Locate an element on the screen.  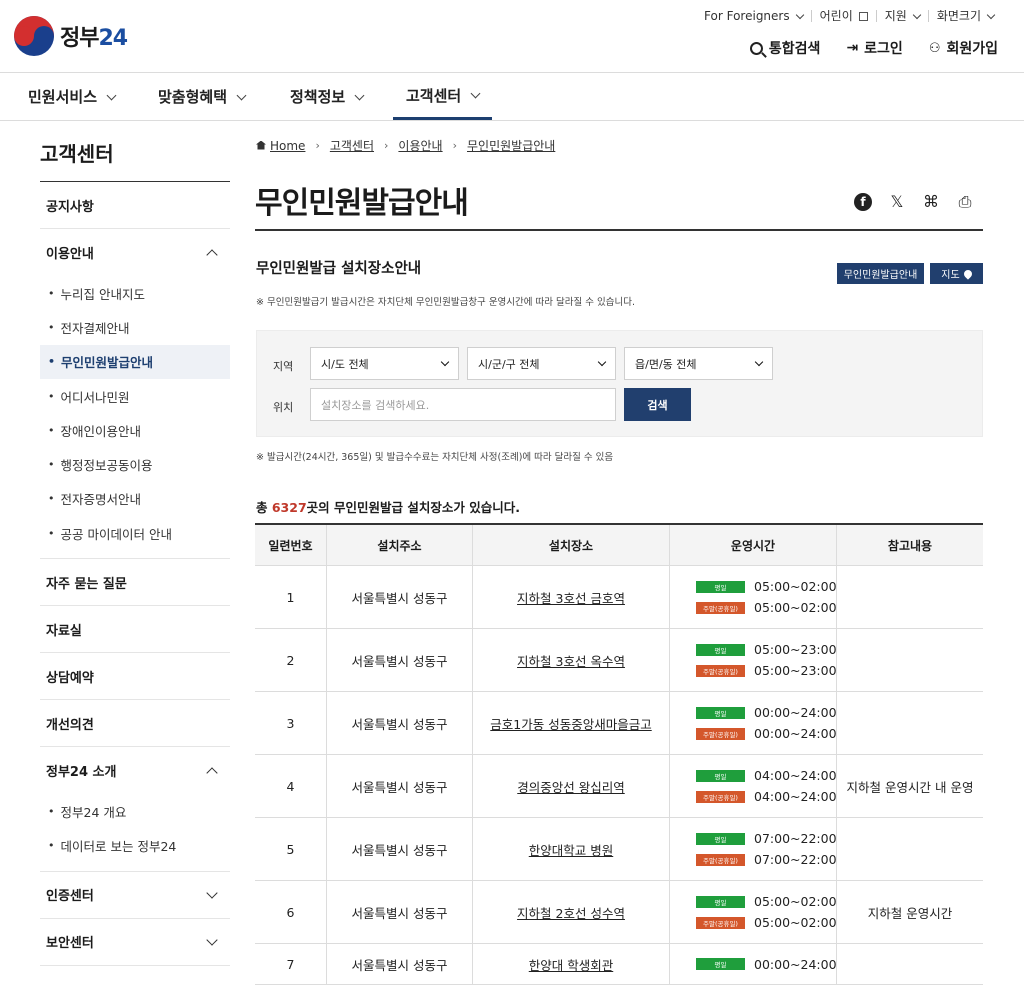
submenu-anywhere-civil: 어디서나민원 is located at coordinates (135, 396).